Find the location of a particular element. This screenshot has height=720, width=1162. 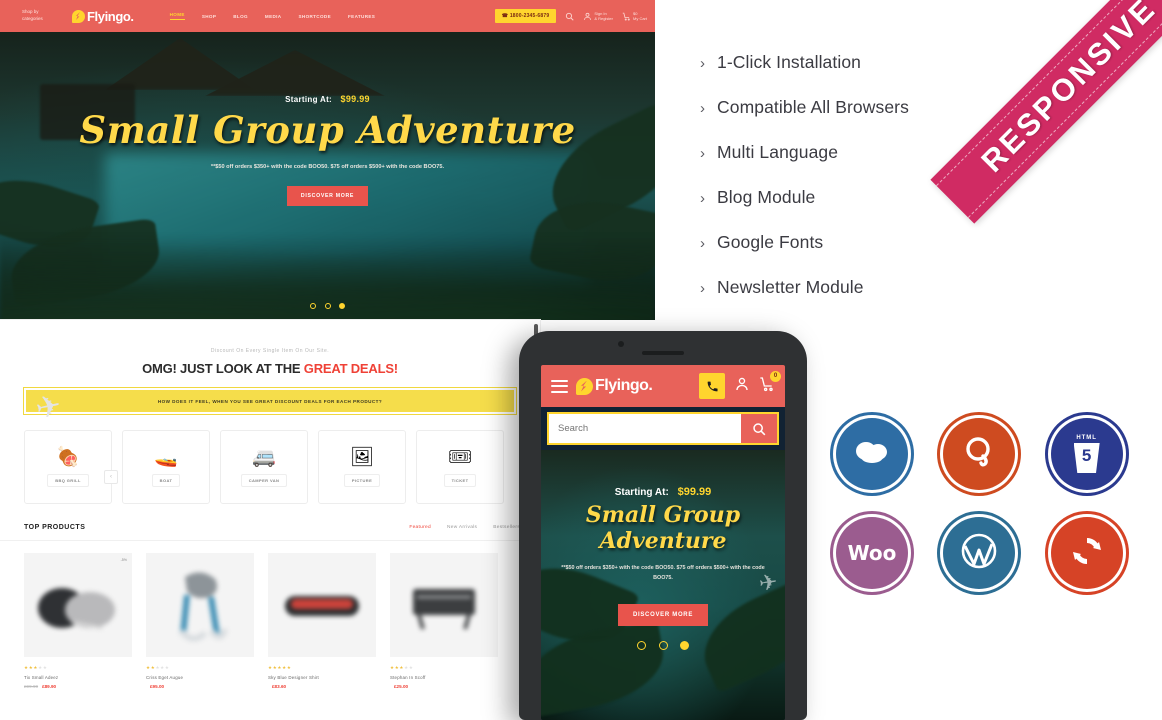

feature-label-multi-language: Multi Language is located at coordinates (778, 152).